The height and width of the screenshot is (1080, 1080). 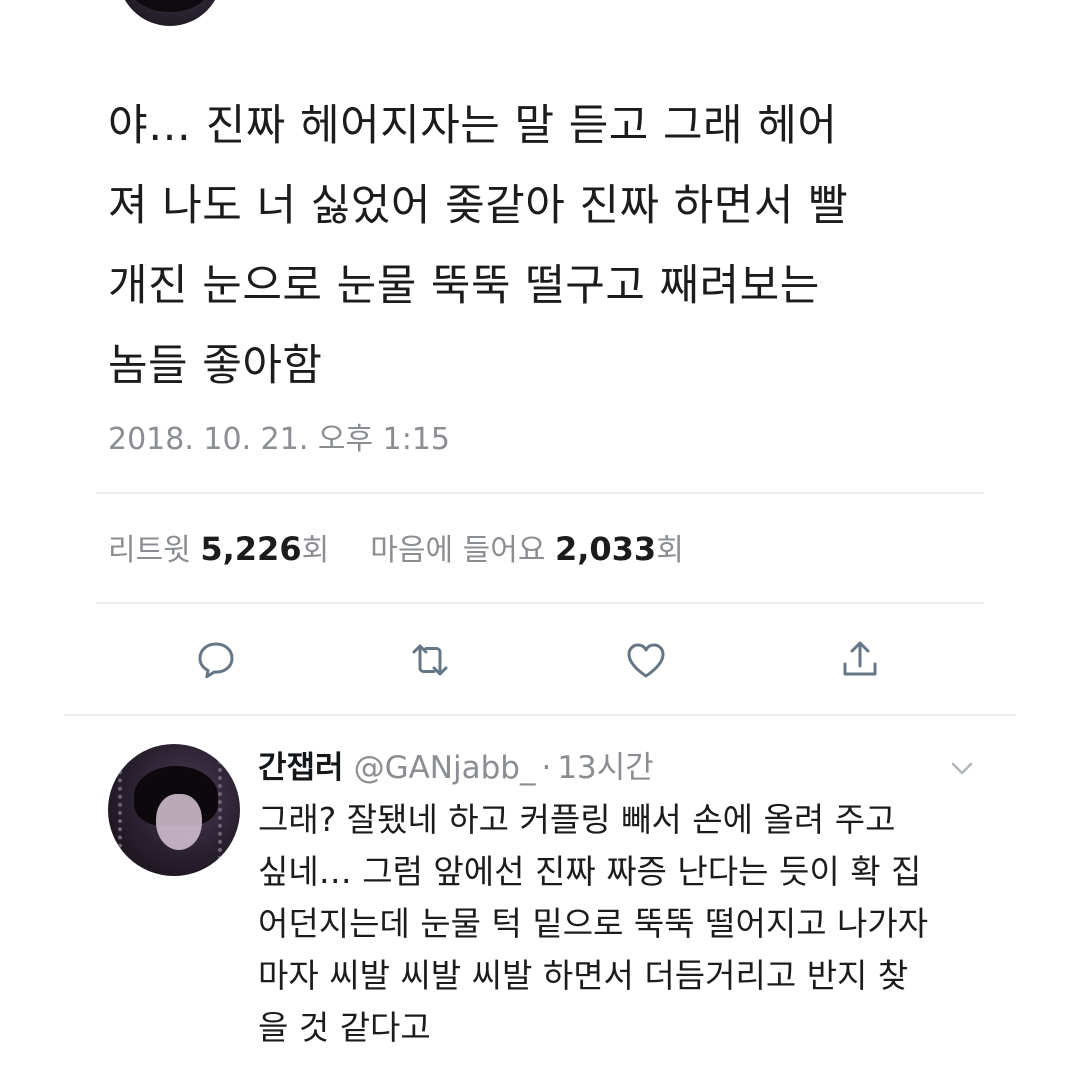 What do you see at coordinates (445, 768) in the screenshot?
I see `reply-author-handle: @GANjabb_` at bounding box center [445, 768].